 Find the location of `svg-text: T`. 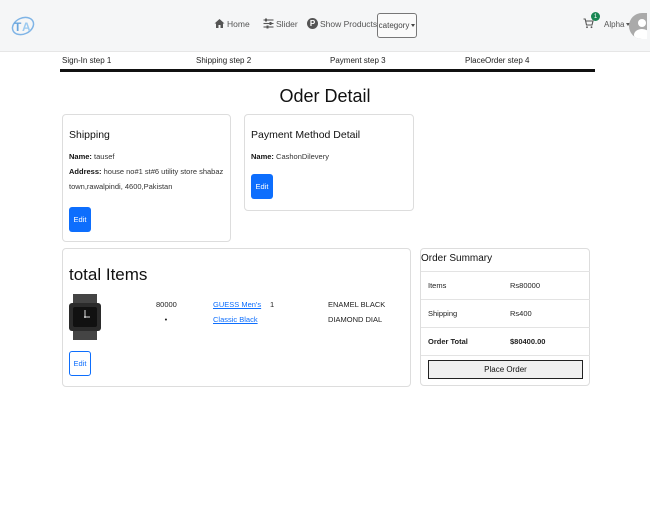

svg-text: T is located at coordinates (18, 27).